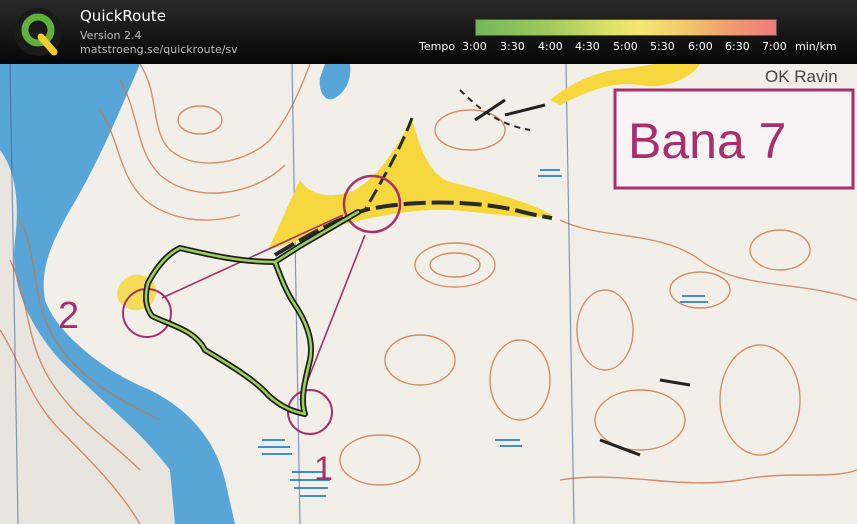  Describe the element at coordinates (774, 46) in the screenshot. I see `tempo-tick: 7:00` at that location.